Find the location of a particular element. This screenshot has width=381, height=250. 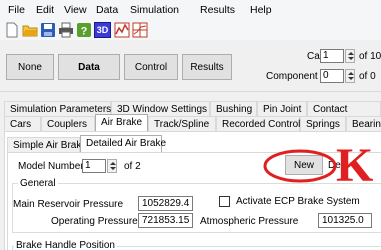

model-number-of-text: of 2 is located at coordinates (132, 166).